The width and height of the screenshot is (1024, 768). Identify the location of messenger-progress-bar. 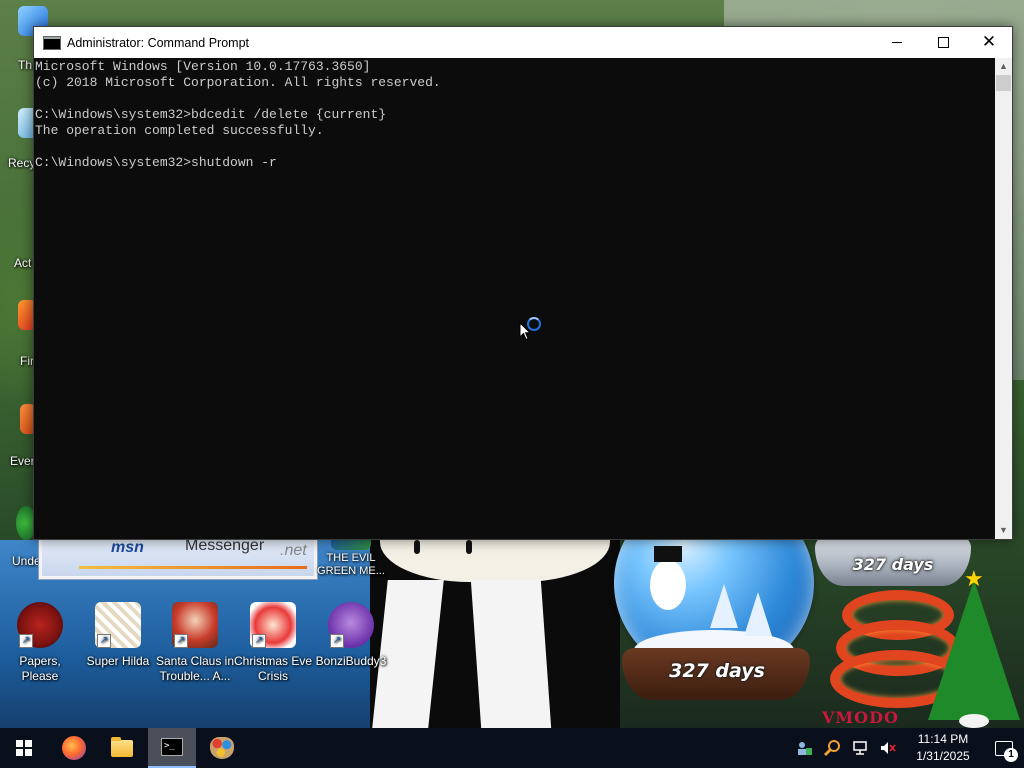
(193, 567).